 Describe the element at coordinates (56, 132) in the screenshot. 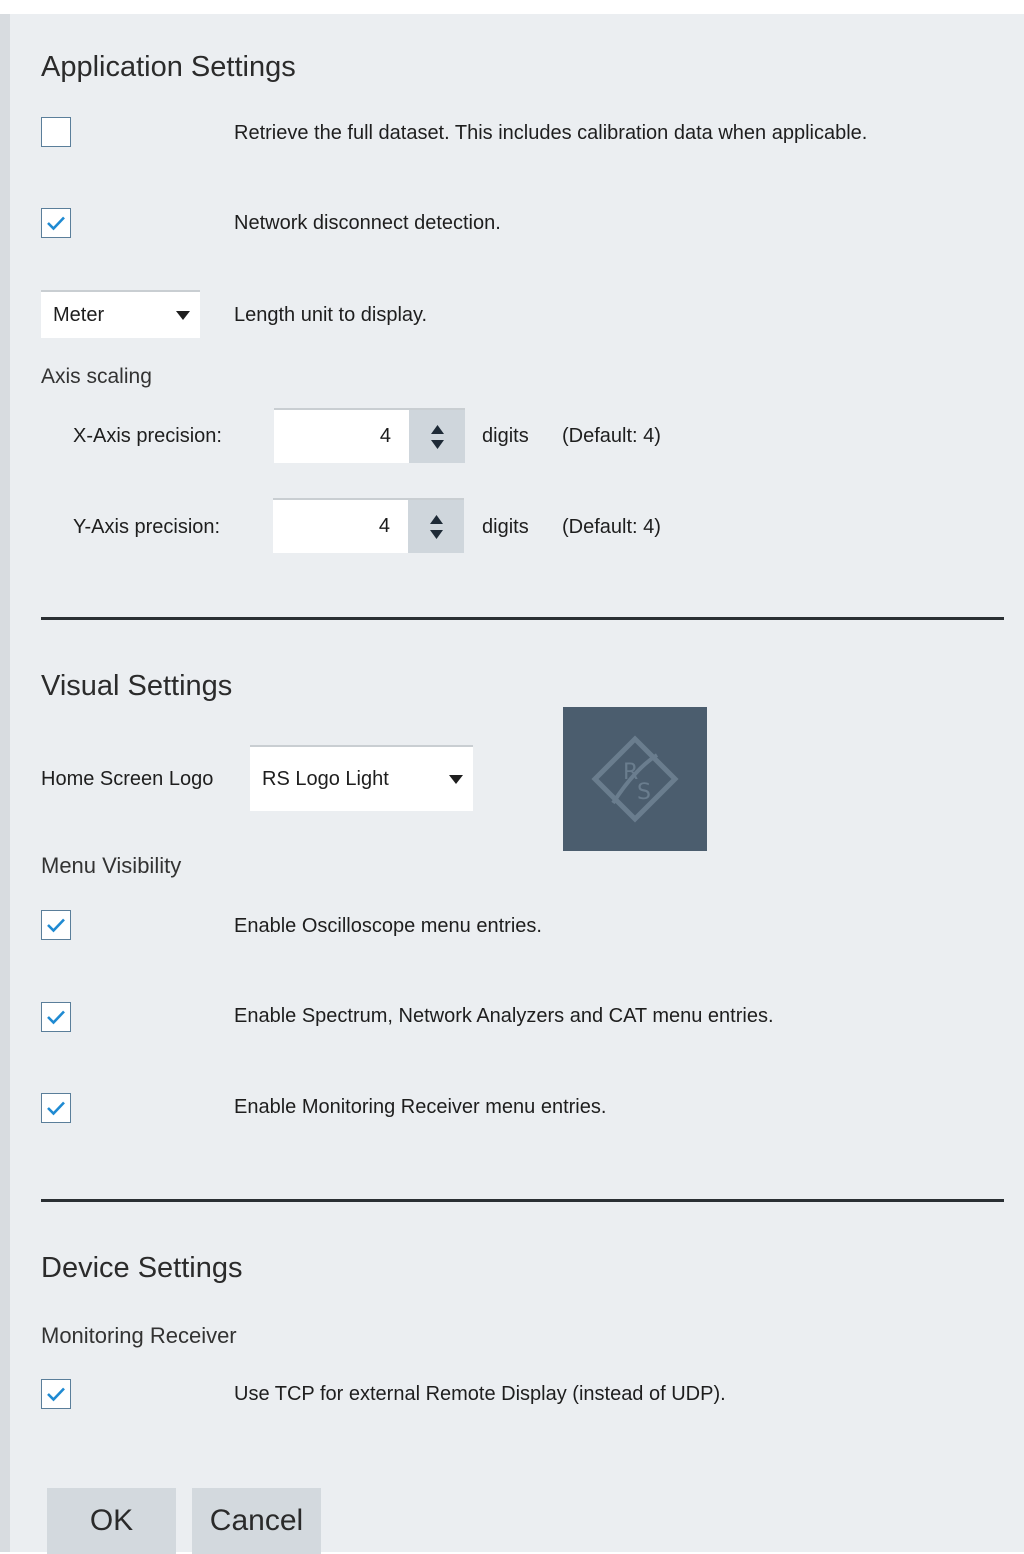

I see `full-dataset-checkbox` at that location.